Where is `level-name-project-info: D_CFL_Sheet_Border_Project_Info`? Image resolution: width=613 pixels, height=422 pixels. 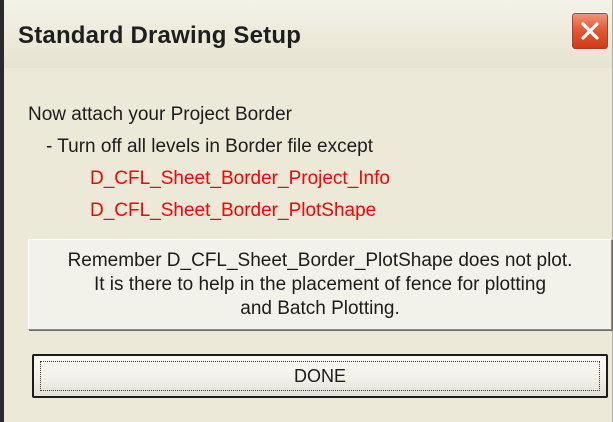 level-name-project-info: D_CFL_Sheet_Border_Project_Info is located at coordinates (240, 178).